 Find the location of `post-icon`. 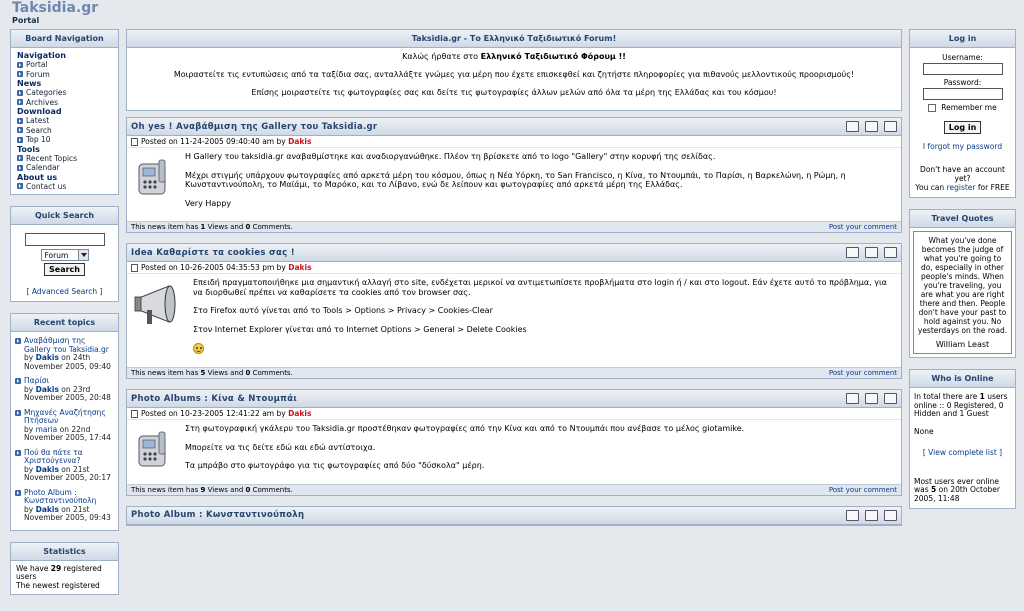

post-icon is located at coordinates (134, 267).